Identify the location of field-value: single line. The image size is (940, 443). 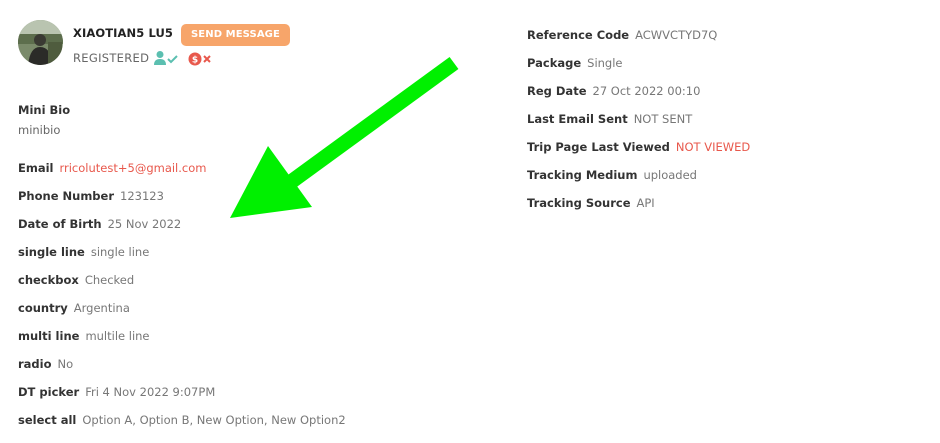
(120, 252).